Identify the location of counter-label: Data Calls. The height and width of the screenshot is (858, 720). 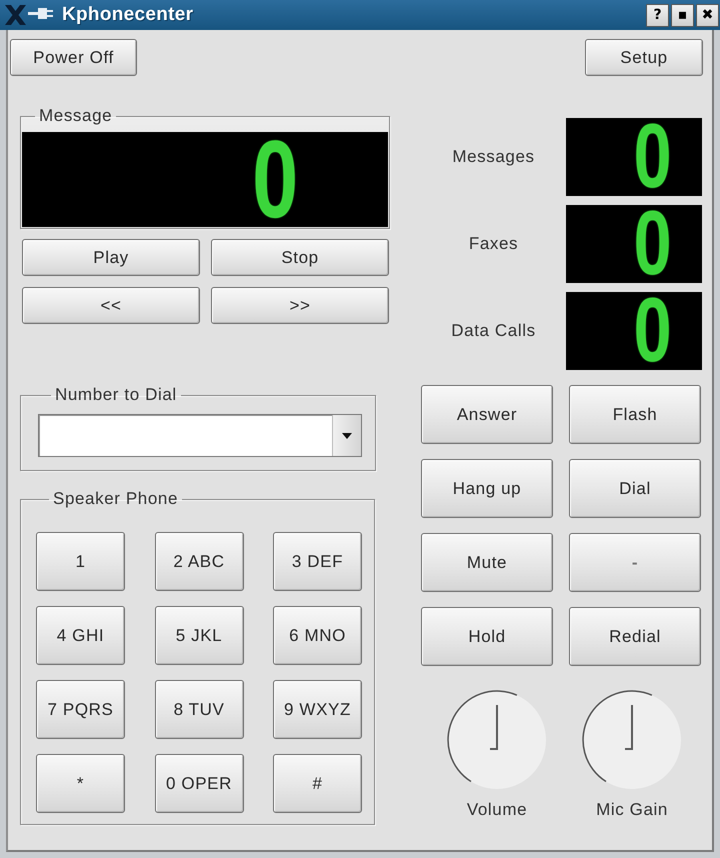
(493, 331).